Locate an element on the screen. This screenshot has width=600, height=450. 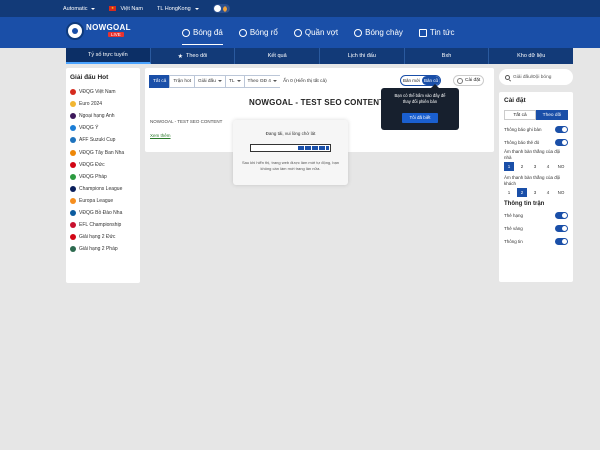
league-item: Giải hạng 2 Đức is located at coordinates (103, 237).